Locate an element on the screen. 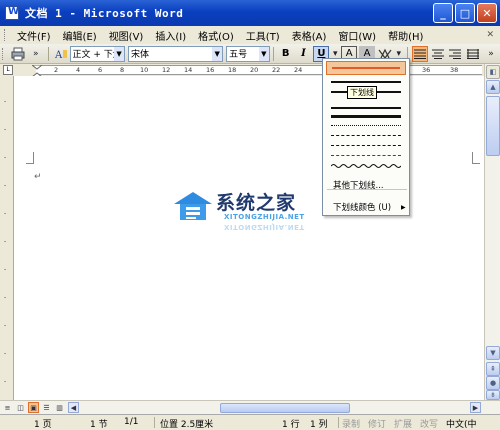  status-position: 位置 2.5厘米 is located at coordinates (187, 425).